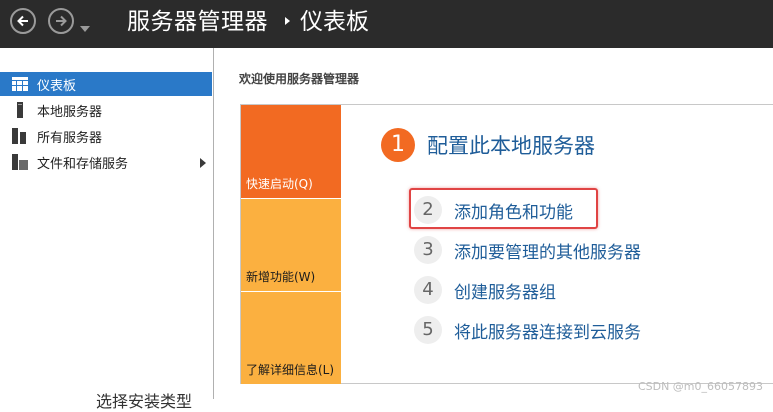  Describe the element at coordinates (106, 84) in the screenshot. I see `sidebar-item-dashboard: 仪表板` at that location.